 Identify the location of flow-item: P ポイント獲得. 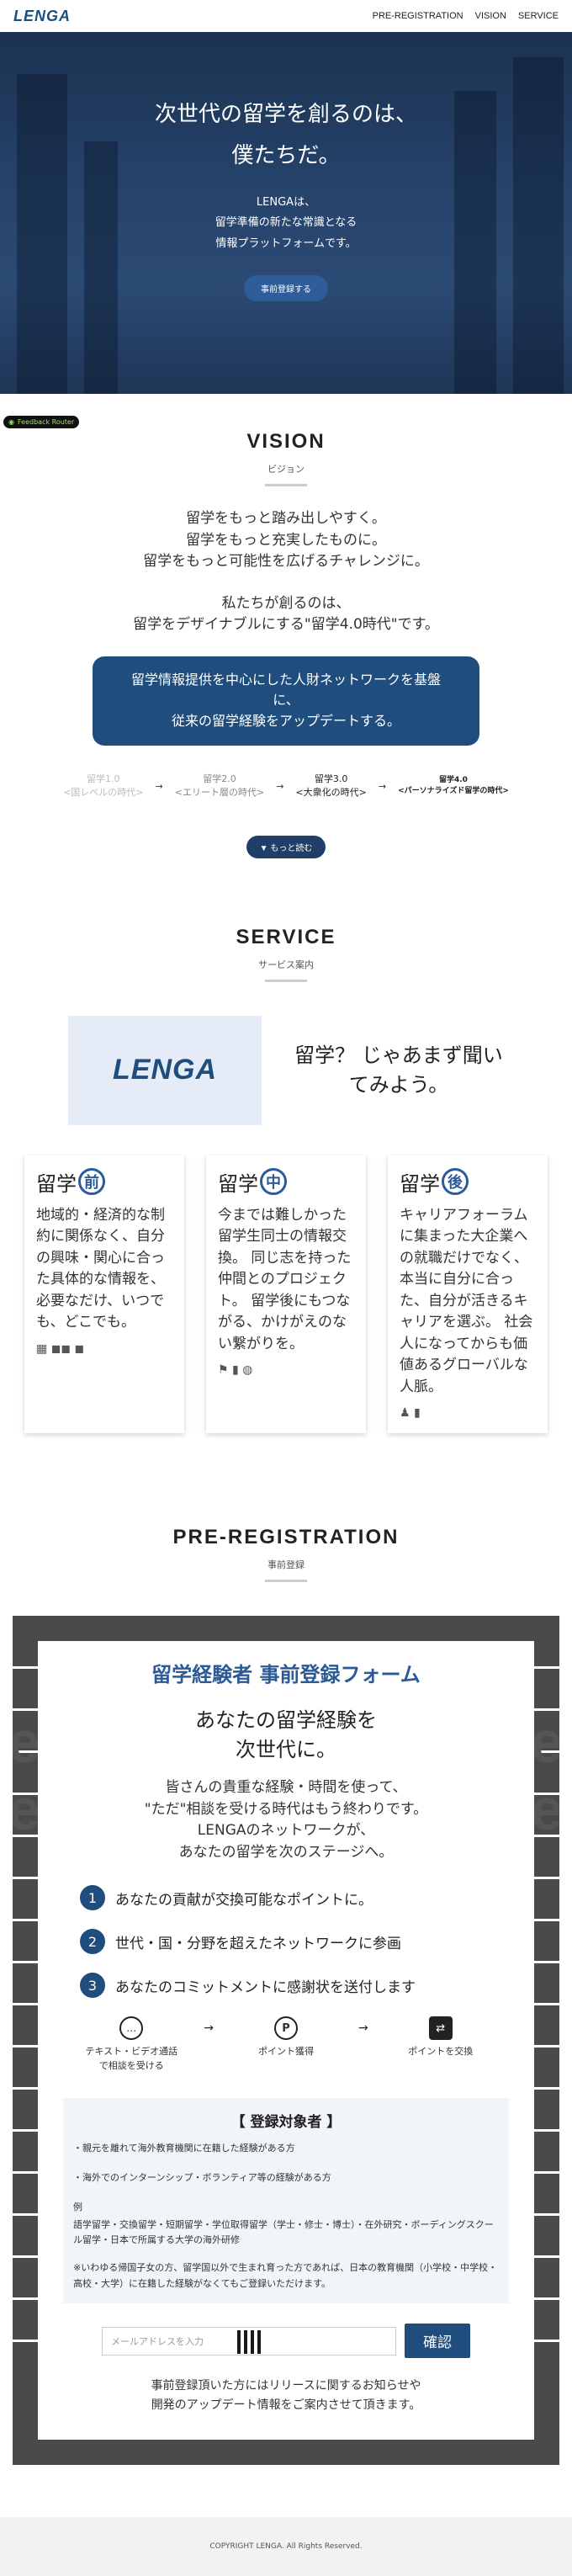
(286, 2038).